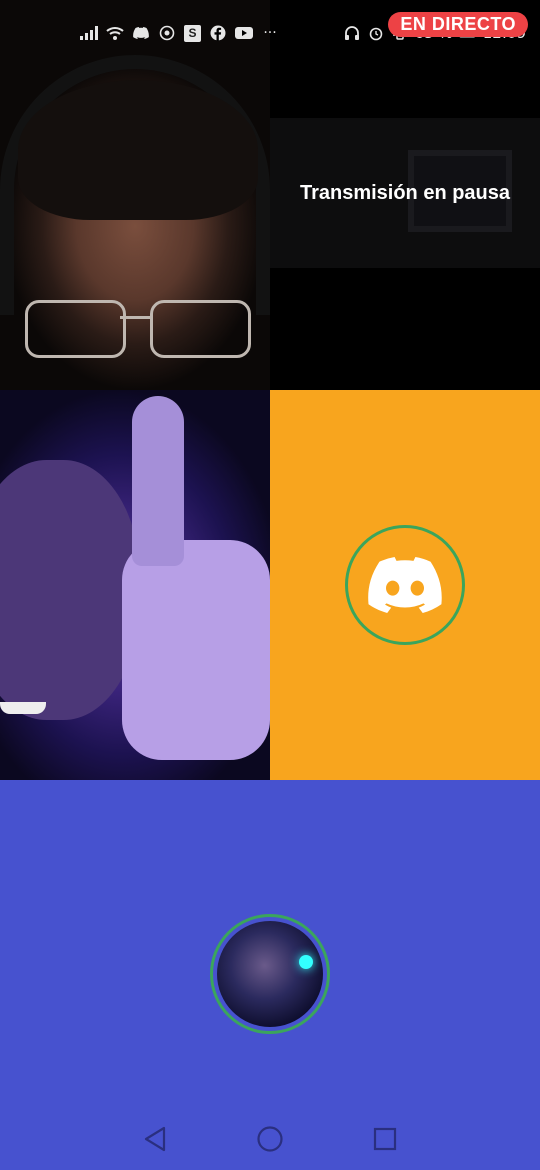  Describe the element at coordinates (192, 33) in the screenshot. I see `s-app-icon: S` at that location.